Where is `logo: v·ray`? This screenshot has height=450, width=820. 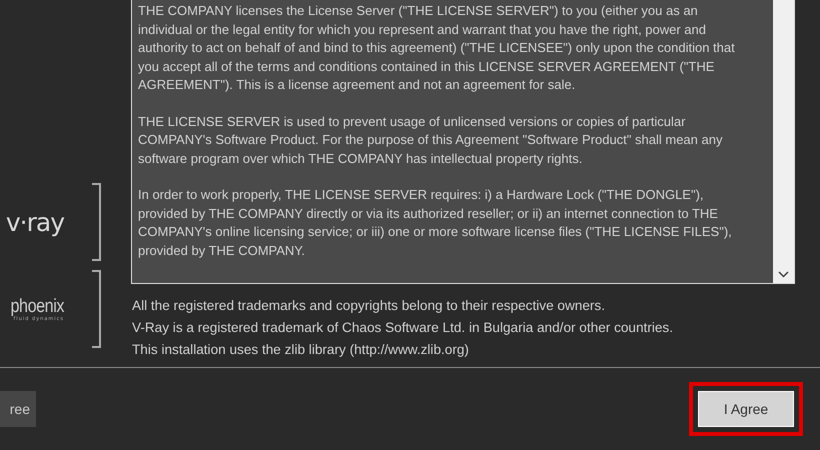 logo: v·ray is located at coordinates (35, 222).